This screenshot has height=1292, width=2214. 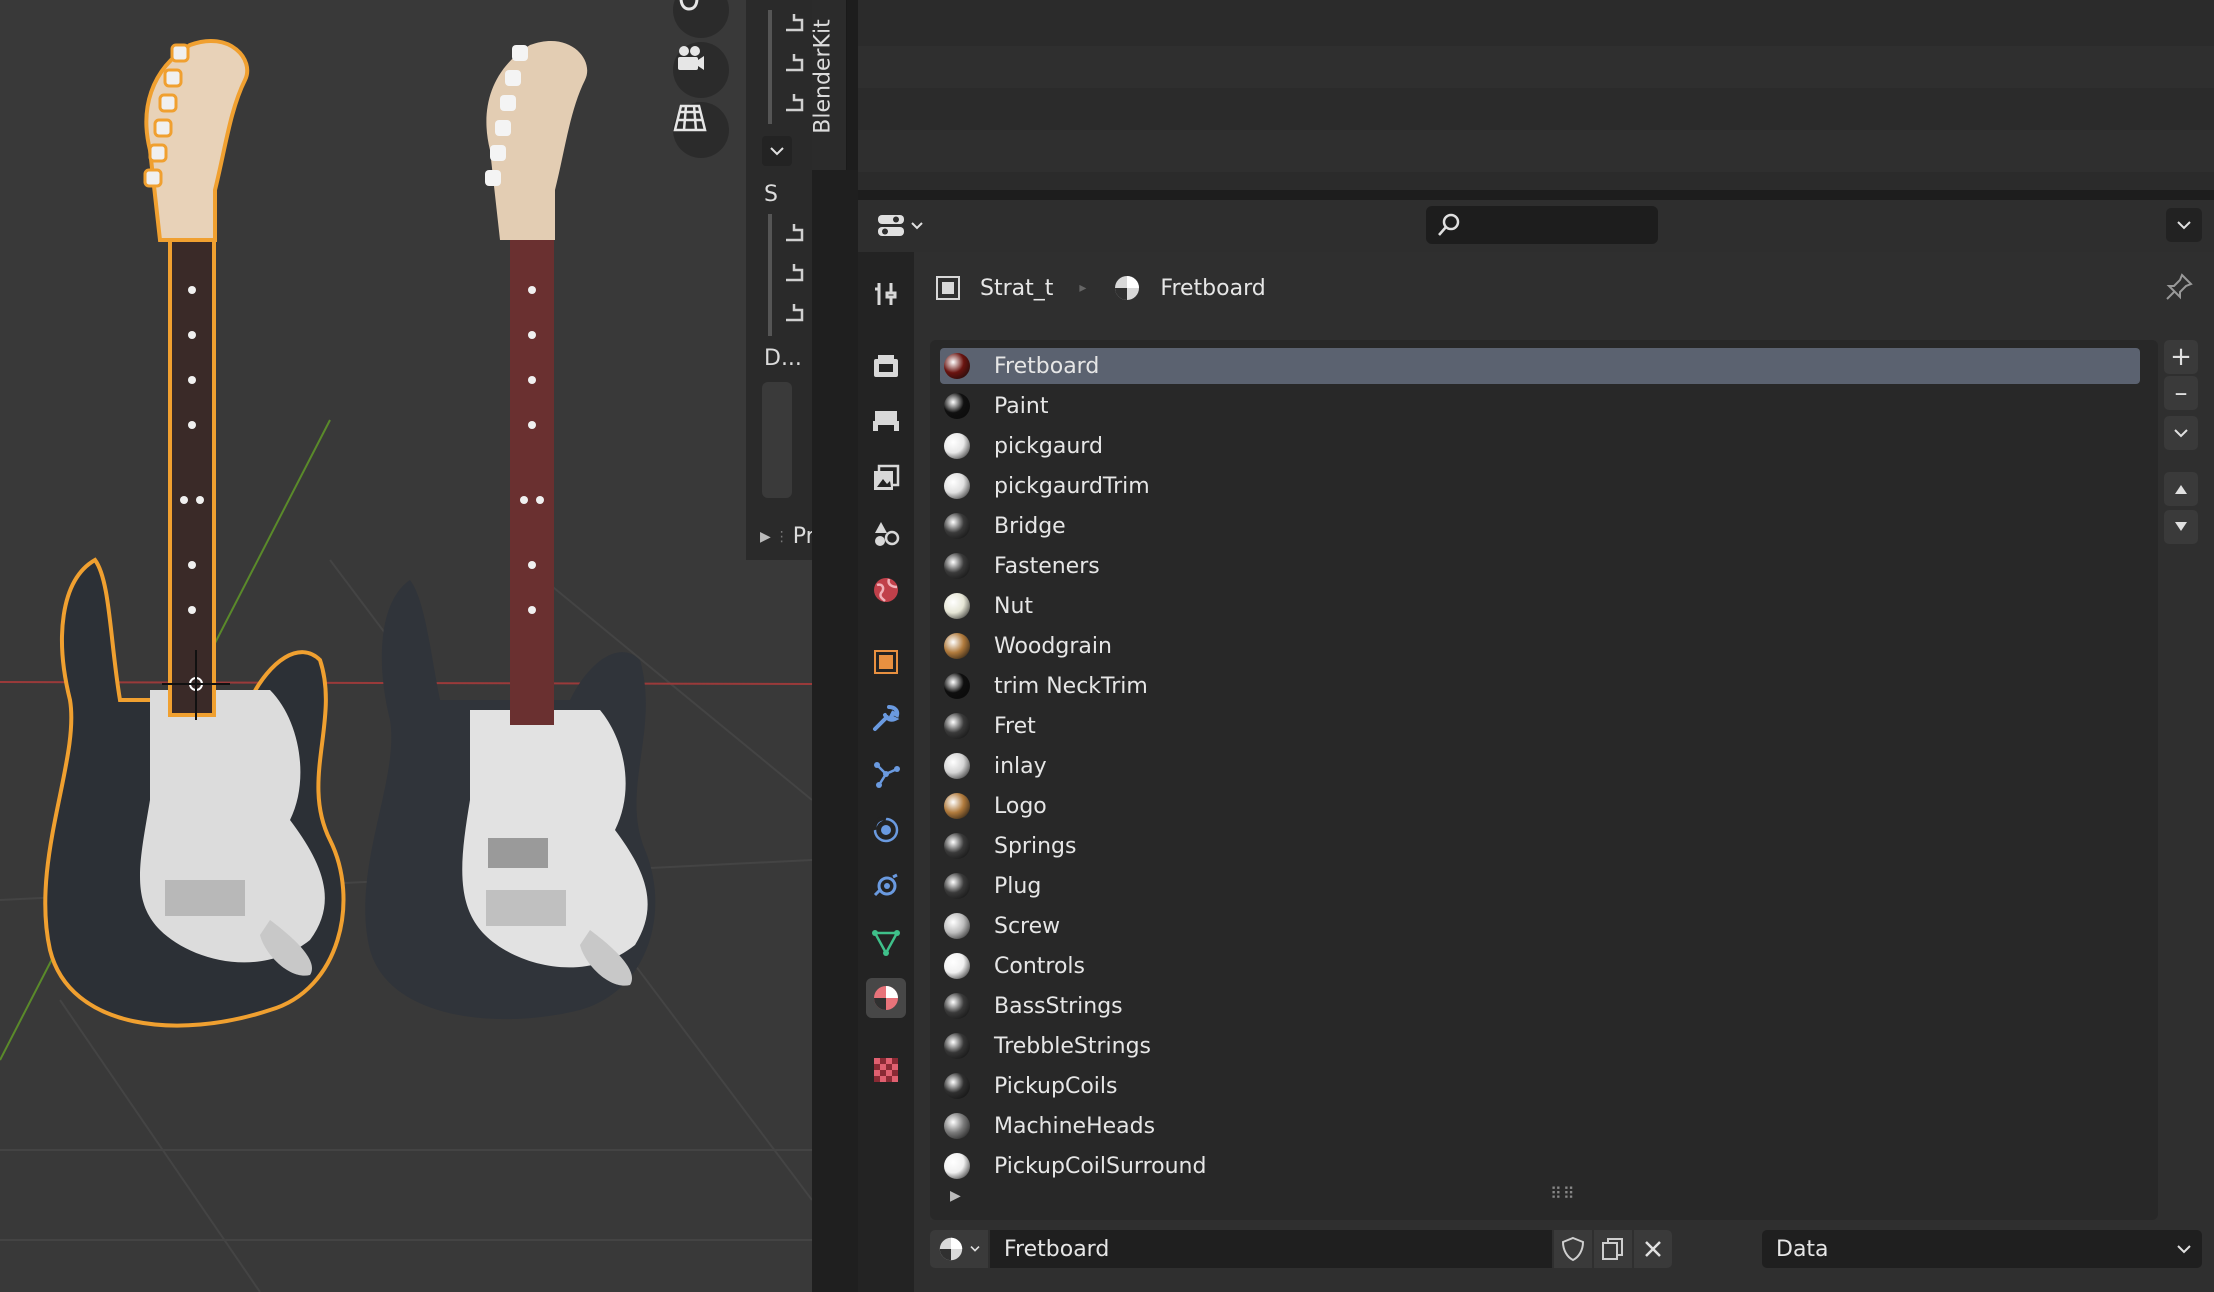 I want to click on breadcrumb-object-label: Strat_t, so click(x=1017, y=288).